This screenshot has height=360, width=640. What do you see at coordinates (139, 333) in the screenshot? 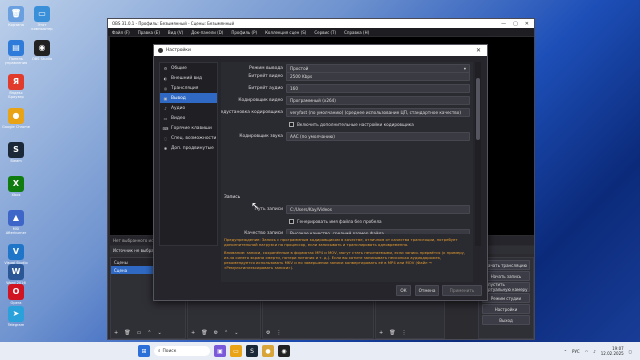
I see `filter-icon: ▭` at bounding box center [139, 333].